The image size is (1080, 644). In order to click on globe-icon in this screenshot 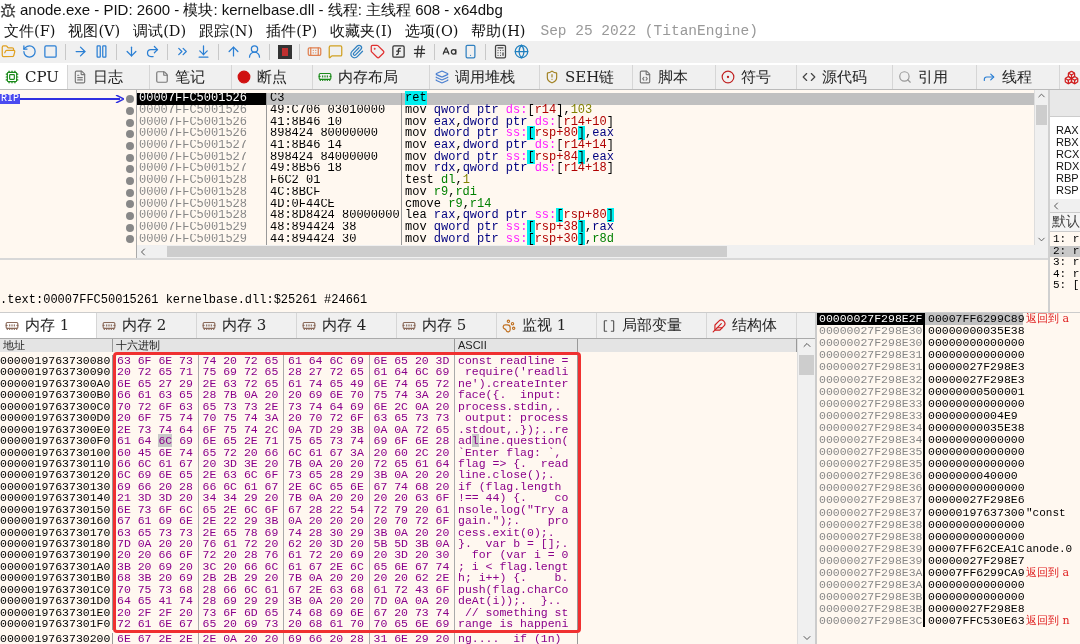, I will do `click(521, 52)`.